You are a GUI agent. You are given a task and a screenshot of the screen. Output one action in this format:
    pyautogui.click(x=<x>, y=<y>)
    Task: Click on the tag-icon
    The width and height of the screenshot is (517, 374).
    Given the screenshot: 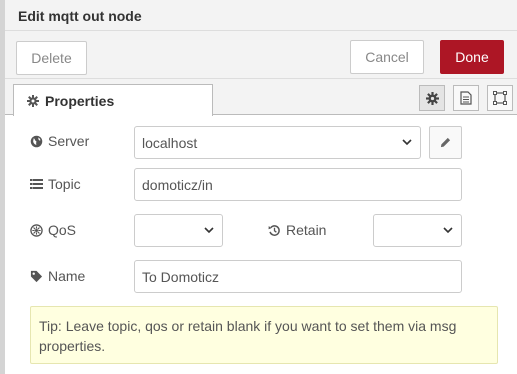 What is the action you would take?
    pyautogui.click(x=36, y=276)
    